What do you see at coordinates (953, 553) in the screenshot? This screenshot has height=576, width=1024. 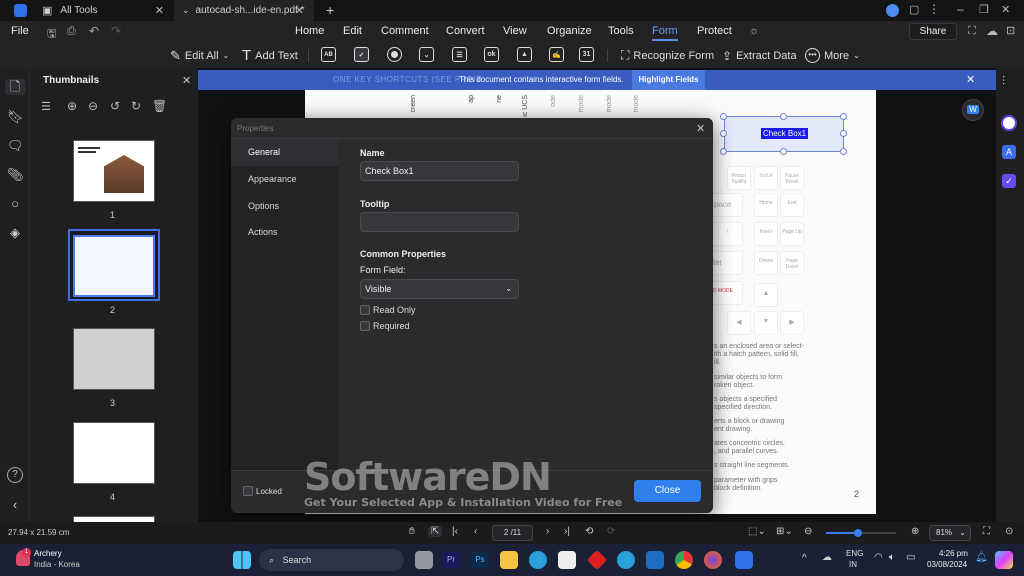 I see `clock-time: 4:26 pm` at bounding box center [953, 553].